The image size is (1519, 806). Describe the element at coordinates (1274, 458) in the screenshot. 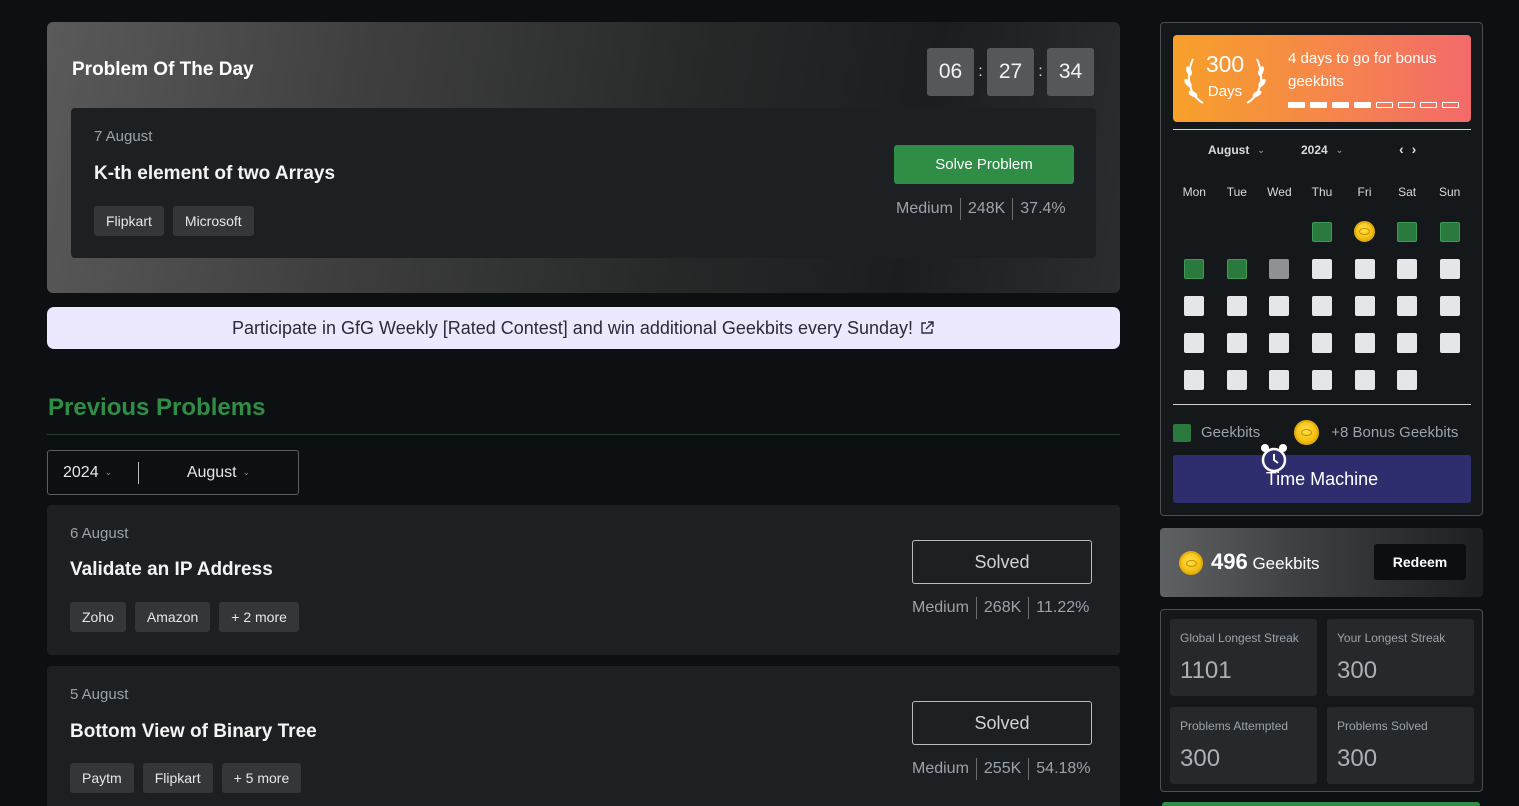

I see `alarm-clock-icon` at that location.